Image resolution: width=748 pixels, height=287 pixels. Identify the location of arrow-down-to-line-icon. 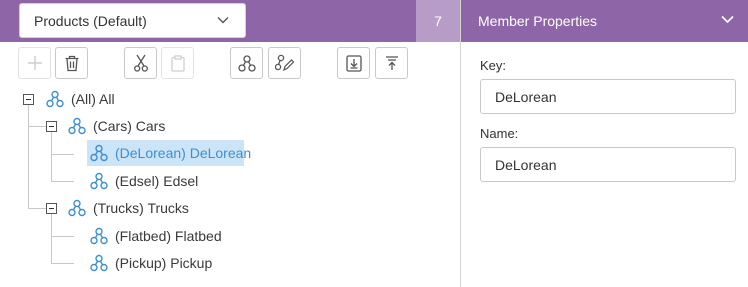
(353, 63).